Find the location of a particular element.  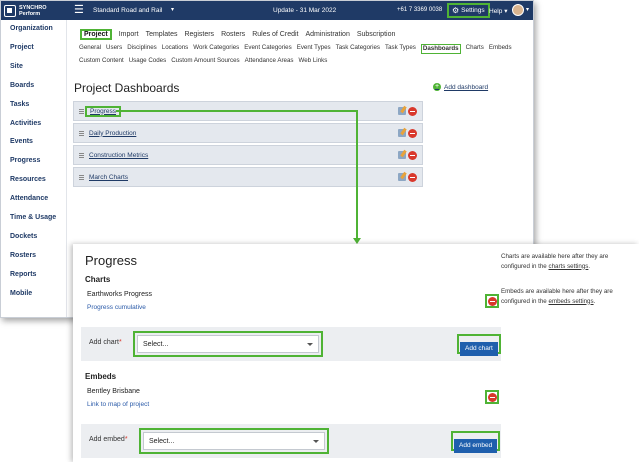

subtab-locations: Locations is located at coordinates (175, 49).